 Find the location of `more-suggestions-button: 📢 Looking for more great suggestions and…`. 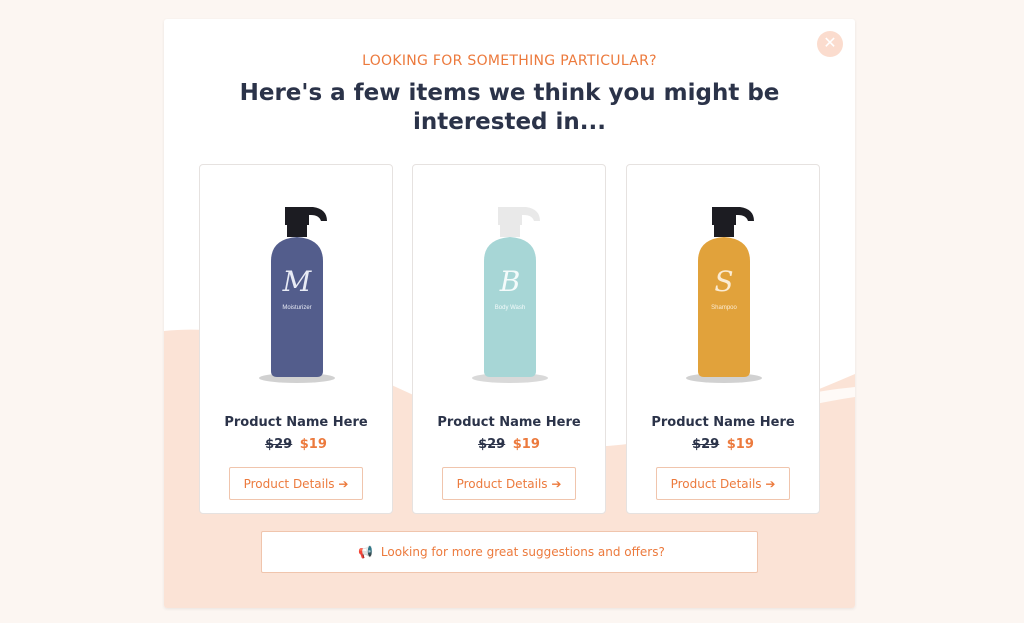

more-suggestions-button: 📢 Looking for more great suggestions and… is located at coordinates (509, 552).